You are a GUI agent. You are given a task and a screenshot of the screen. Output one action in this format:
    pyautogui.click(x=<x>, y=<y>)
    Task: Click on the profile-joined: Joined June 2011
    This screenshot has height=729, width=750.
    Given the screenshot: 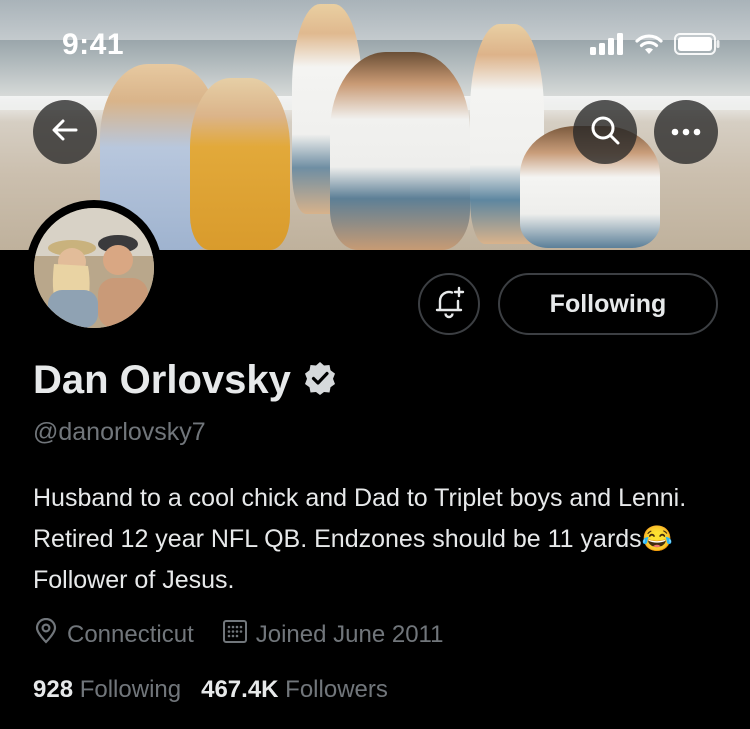 What is the action you would take?
    pyautogui.click(x=333, y=634)
    